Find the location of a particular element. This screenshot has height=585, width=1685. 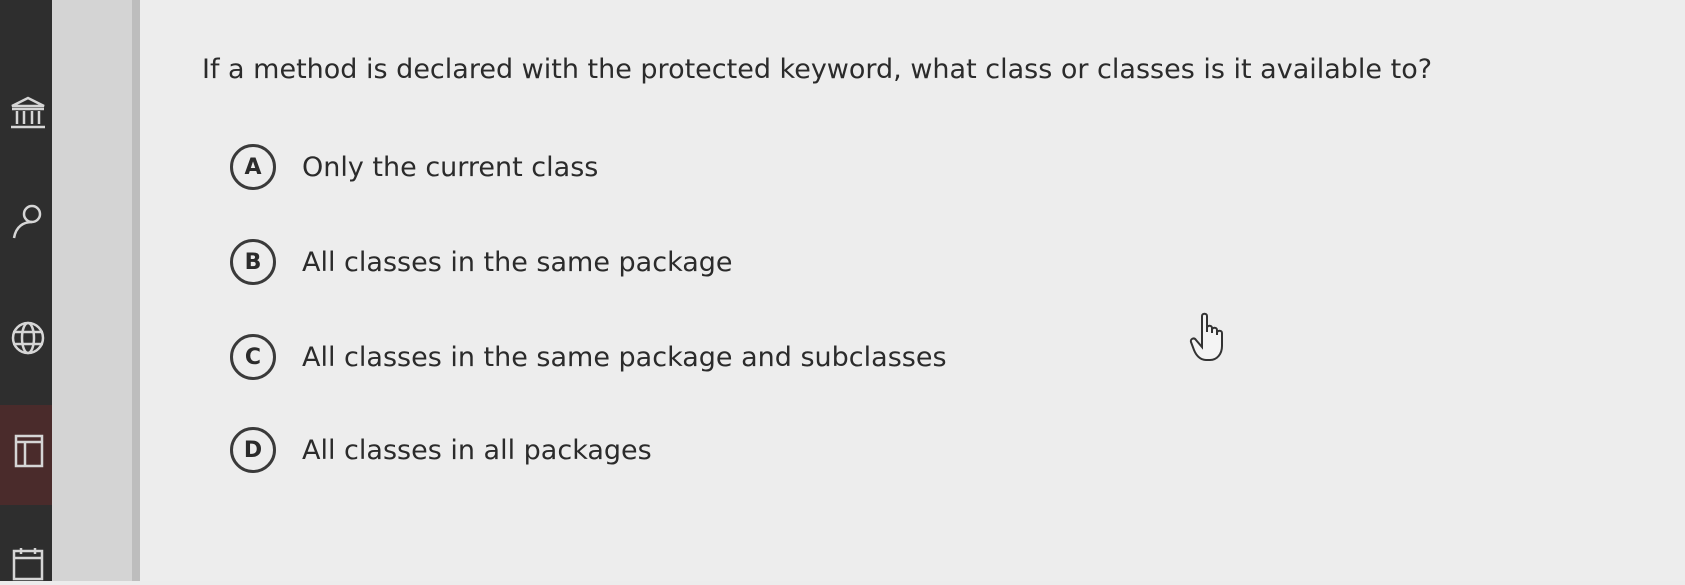

option-letter: C is located at coordinates (253, 357).